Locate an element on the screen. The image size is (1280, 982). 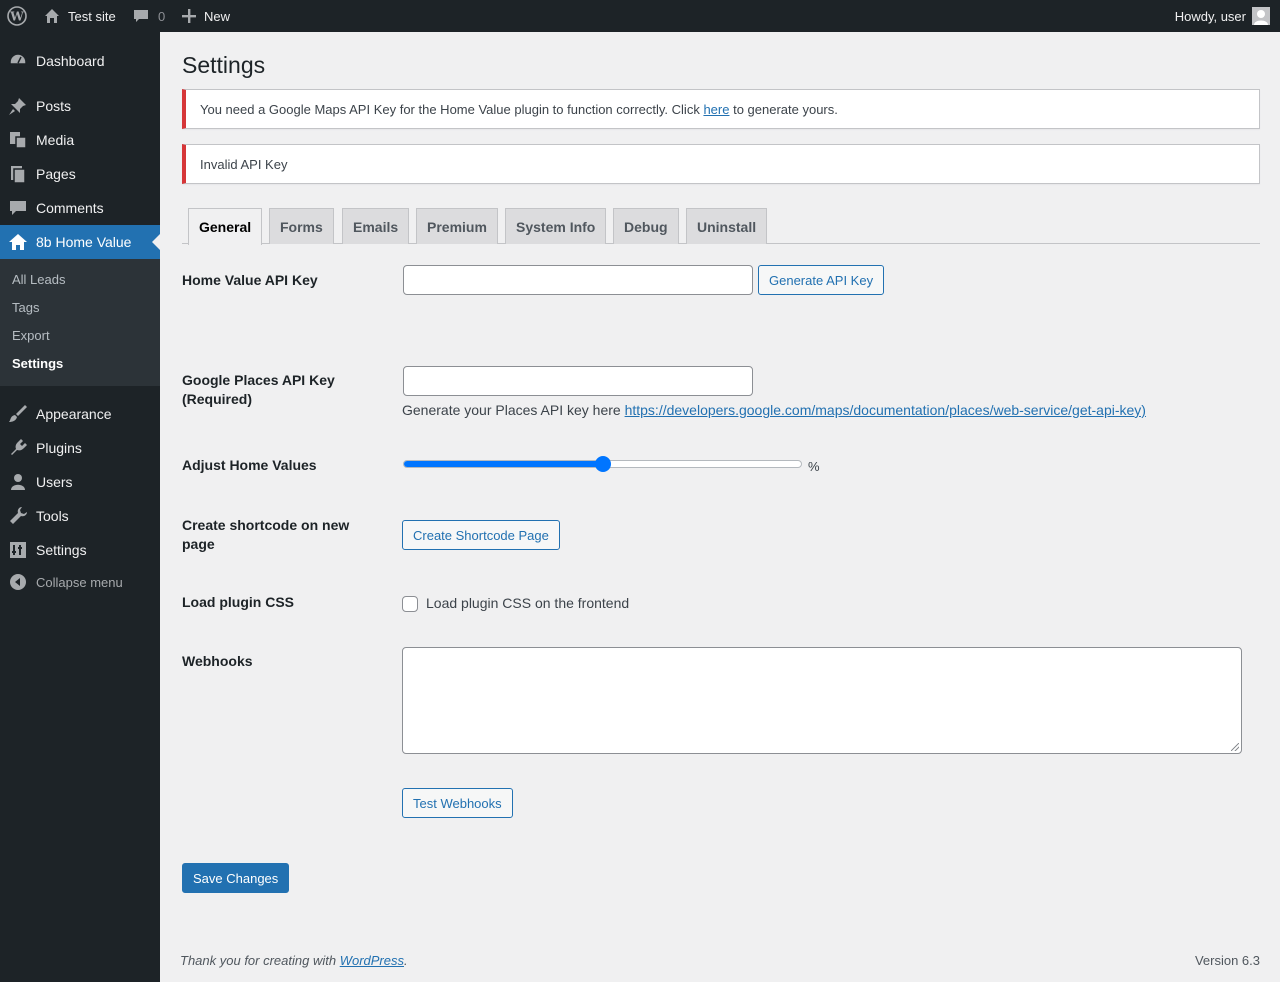
menu-item-comments: Comments is located at coordinates (80, 208).